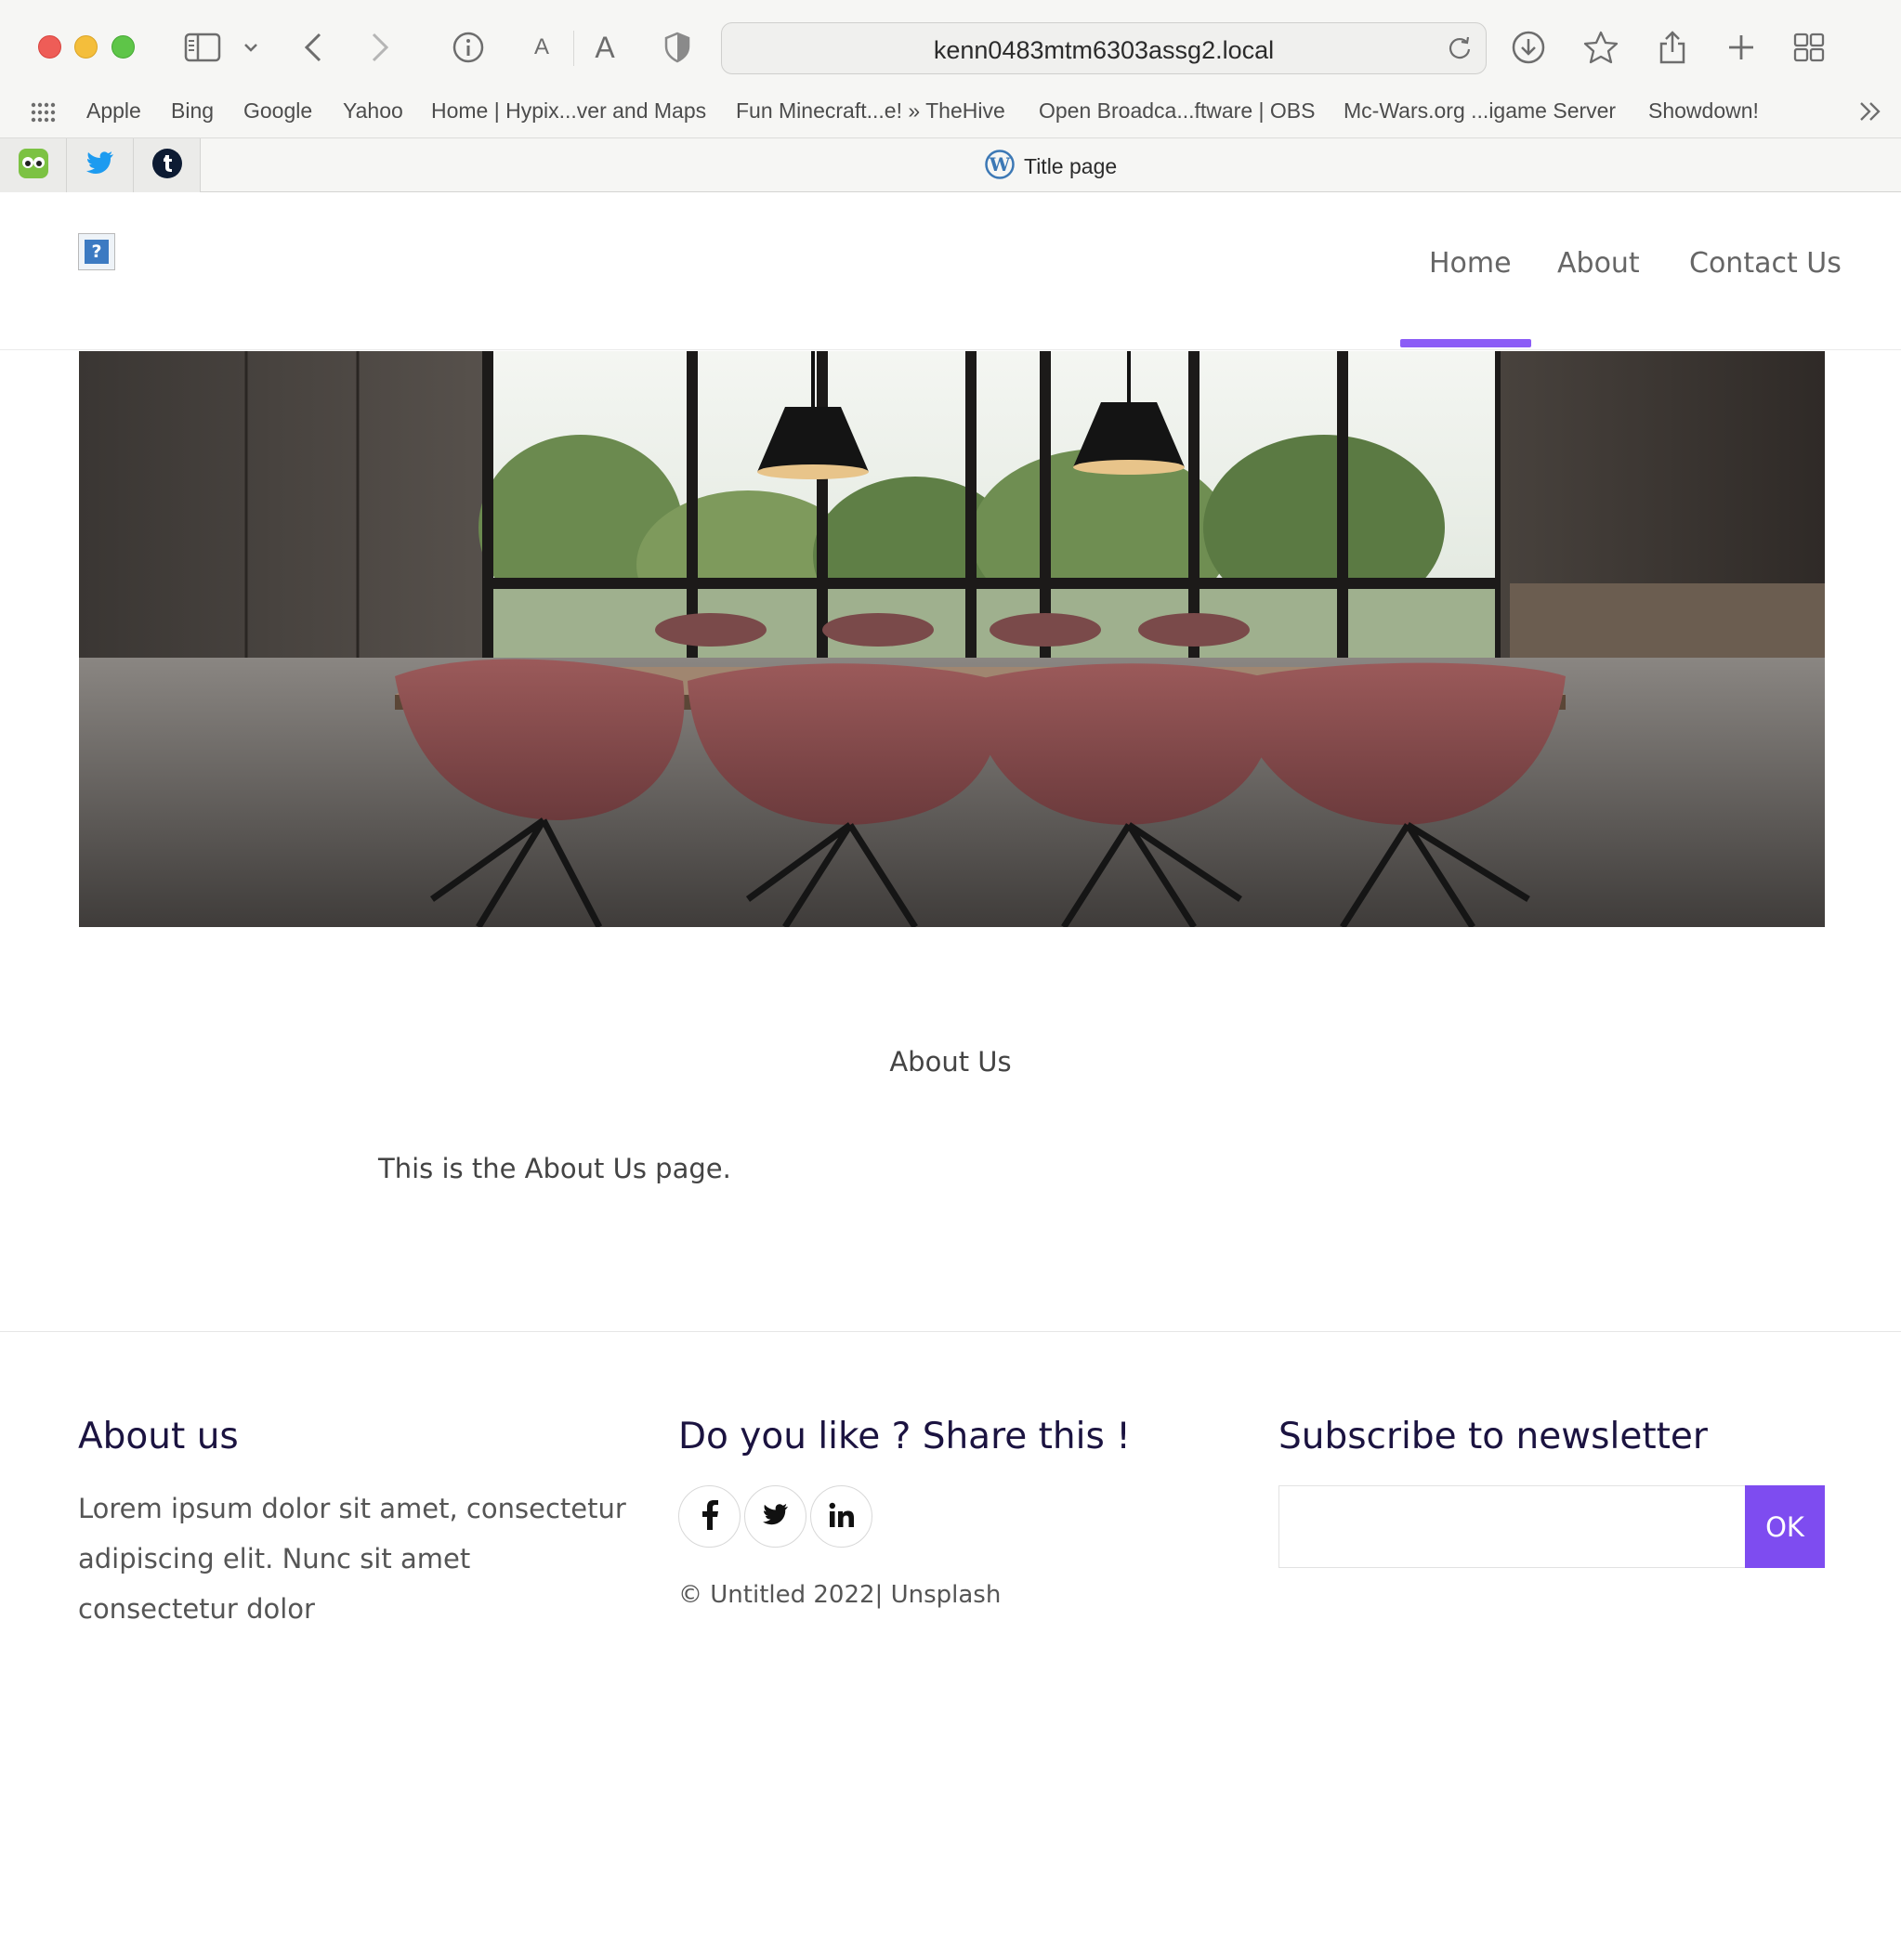 The width and height of the screenshot is (1901, 1960). I want to click on active-tab: W Title page, so click(1051, 166).